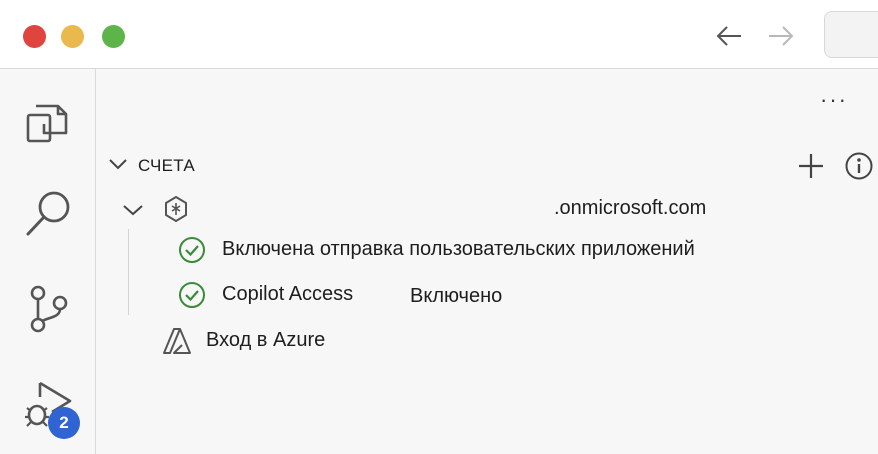  I want to click on arrow-left-icon, so click(728, 36).